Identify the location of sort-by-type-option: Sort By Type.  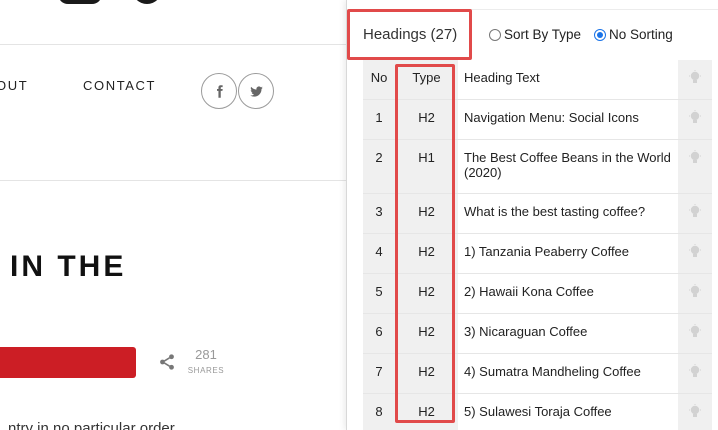
(535, 34).